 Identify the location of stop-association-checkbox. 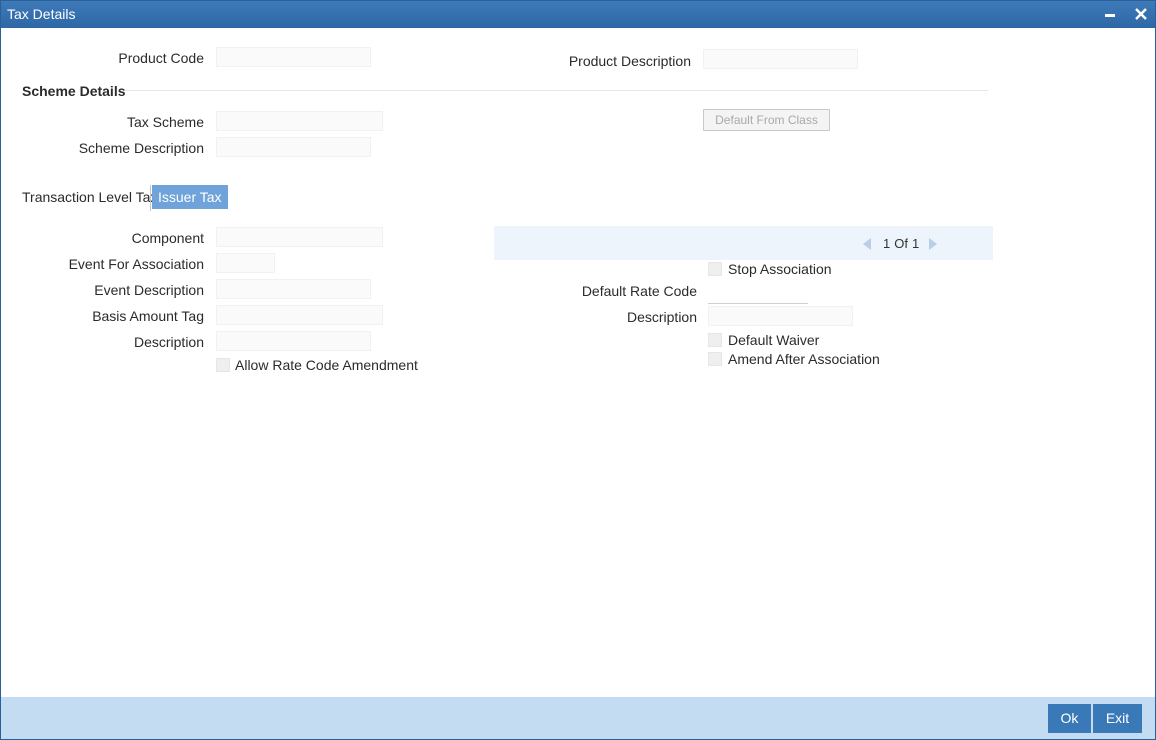
(715, 269).